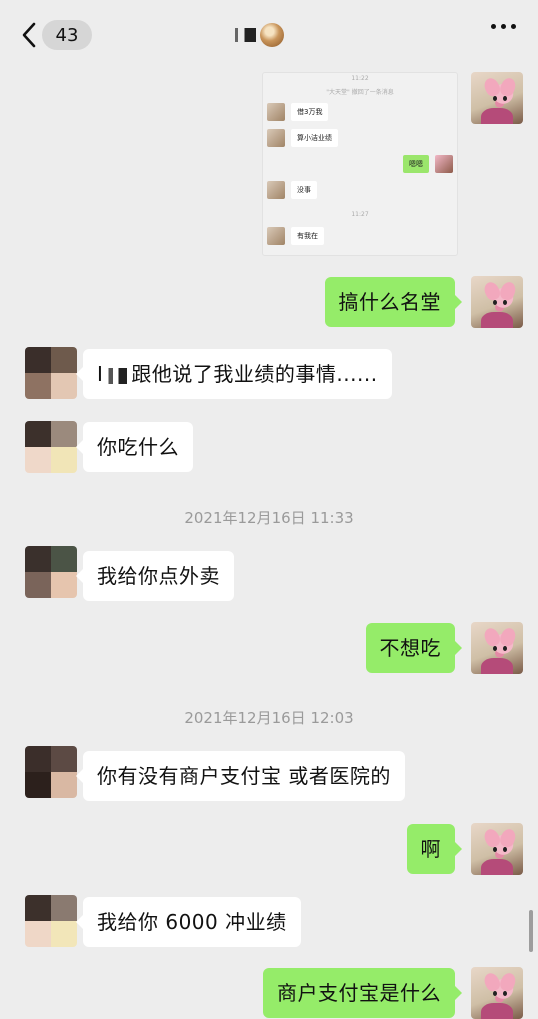 Image resolution: width=538 pixels, height=1019 pixels. Describe the element at coordinates (393, 302) in the screenshot. I see `outgoing-message: 搞什么名堂` at that location.